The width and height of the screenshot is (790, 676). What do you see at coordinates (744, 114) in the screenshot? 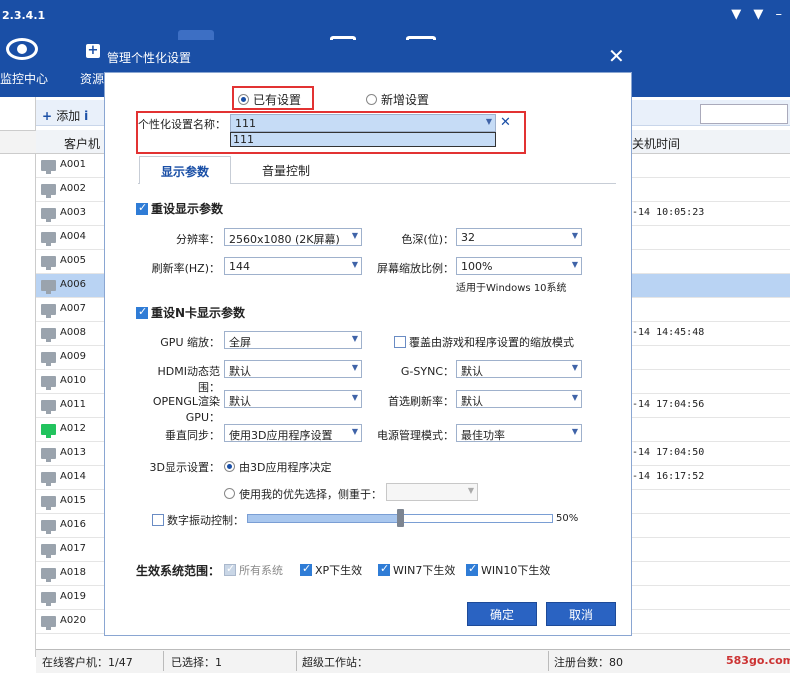
I see `search-input` at bounding box center [744, 114].